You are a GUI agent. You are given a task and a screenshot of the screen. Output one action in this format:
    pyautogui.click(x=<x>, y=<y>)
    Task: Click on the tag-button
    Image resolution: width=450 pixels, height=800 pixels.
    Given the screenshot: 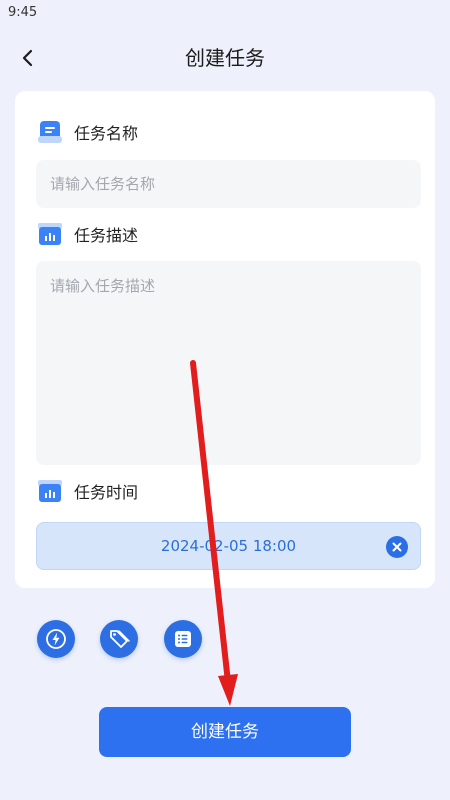 What is the action you would take?
    pyautogui.click(x=119, y=639)
    